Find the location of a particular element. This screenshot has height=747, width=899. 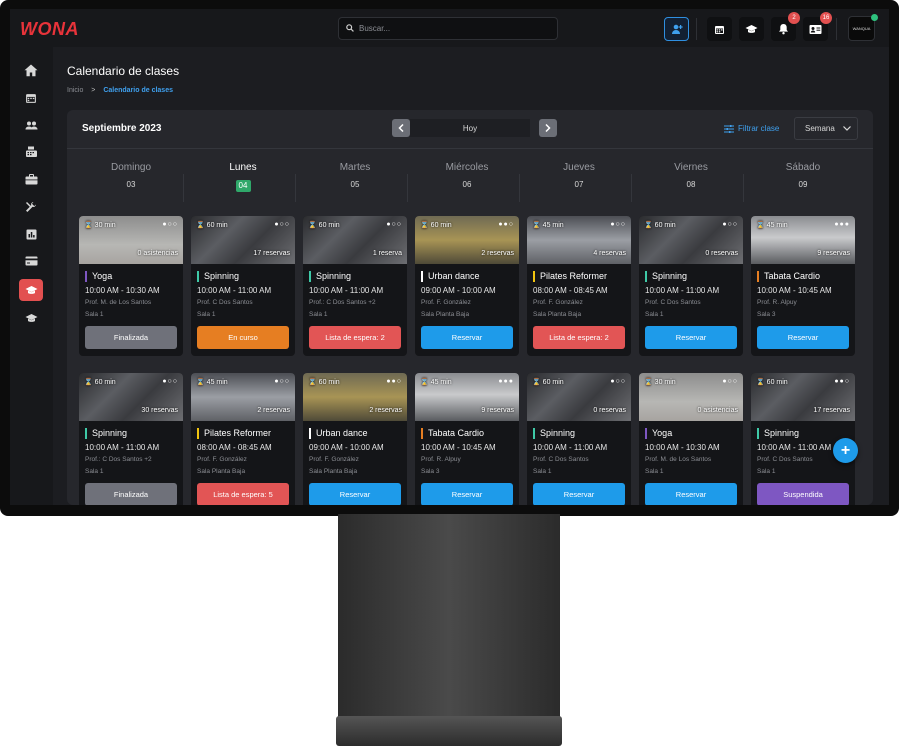

day-column-header: Martes 05 is located at coordinates (355, 182).